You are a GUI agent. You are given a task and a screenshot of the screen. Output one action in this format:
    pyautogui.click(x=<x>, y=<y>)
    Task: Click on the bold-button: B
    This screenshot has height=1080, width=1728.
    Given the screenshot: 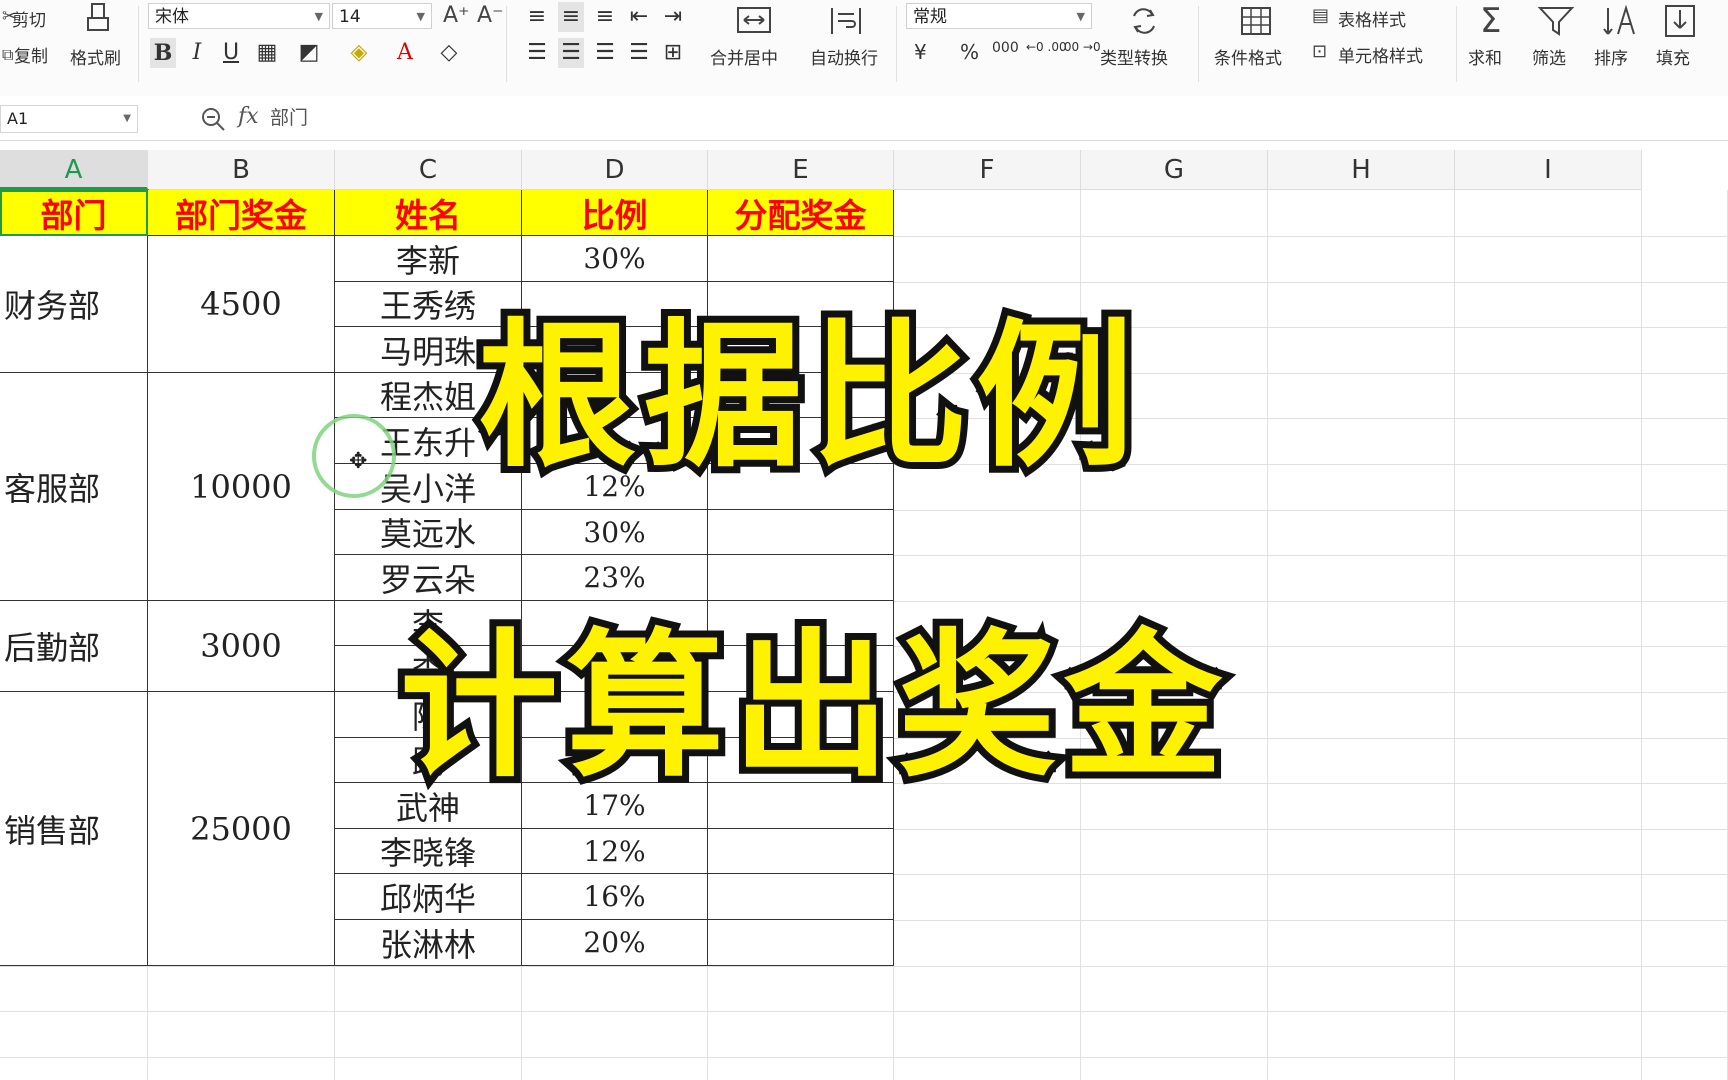 What is the action you would take?
    pyautogui.click(x=163, y=53)
    